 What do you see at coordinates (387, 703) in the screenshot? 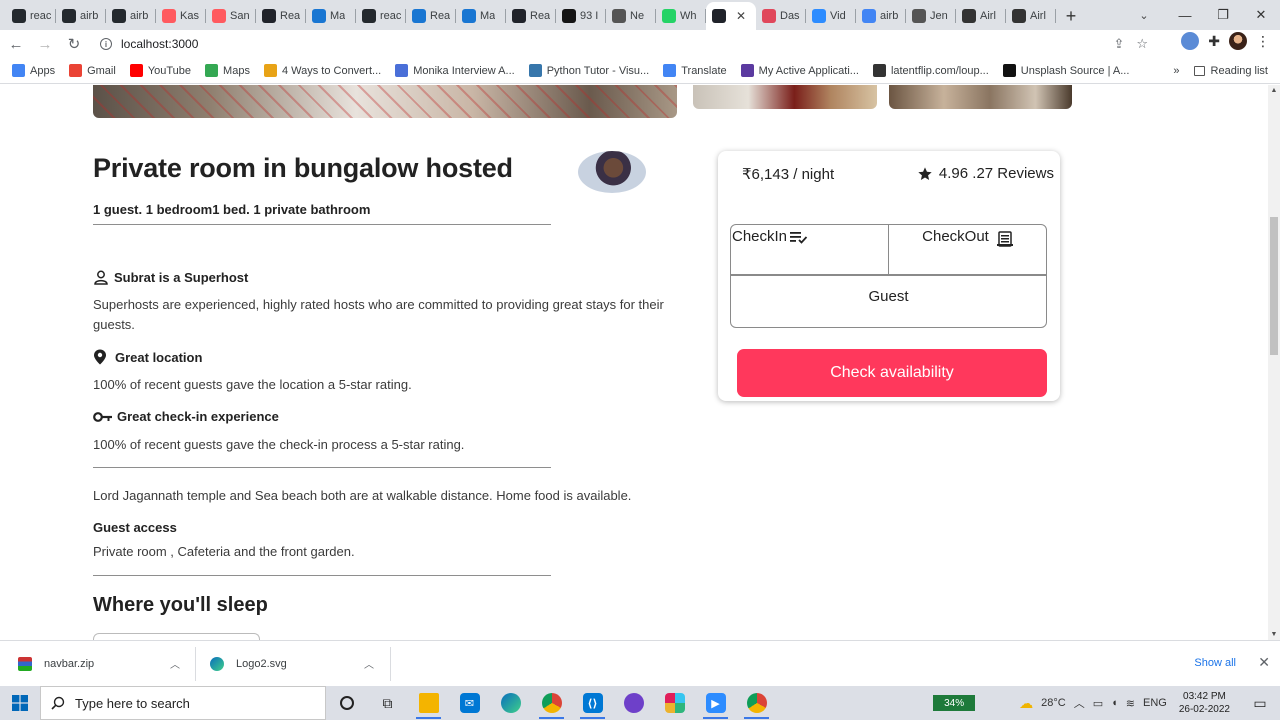
I see `task-view-icon: ⧉` at bounding box center [387, 703].